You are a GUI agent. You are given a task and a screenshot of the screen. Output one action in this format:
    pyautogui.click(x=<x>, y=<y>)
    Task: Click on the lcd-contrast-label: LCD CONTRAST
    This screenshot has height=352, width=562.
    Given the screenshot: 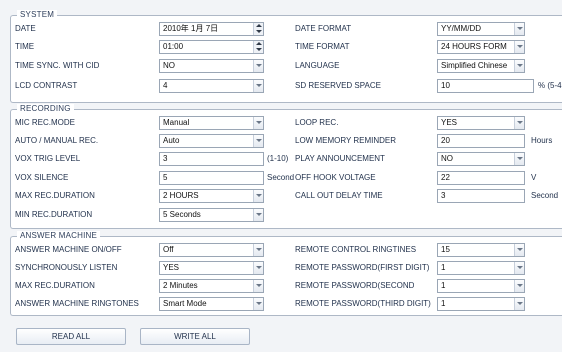 What is the action you would take?
    pyautogui.click(x=46, y=85)
    